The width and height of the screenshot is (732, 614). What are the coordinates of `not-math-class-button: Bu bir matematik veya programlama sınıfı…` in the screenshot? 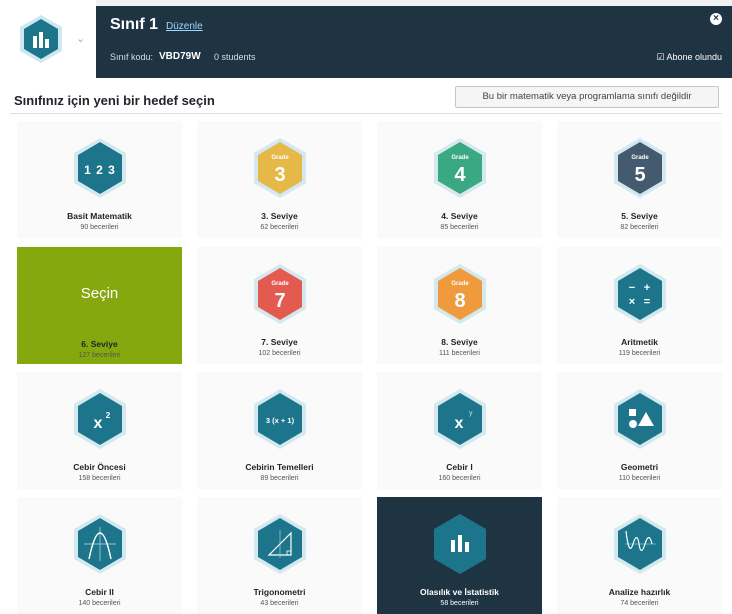 It's located at (587, 97).